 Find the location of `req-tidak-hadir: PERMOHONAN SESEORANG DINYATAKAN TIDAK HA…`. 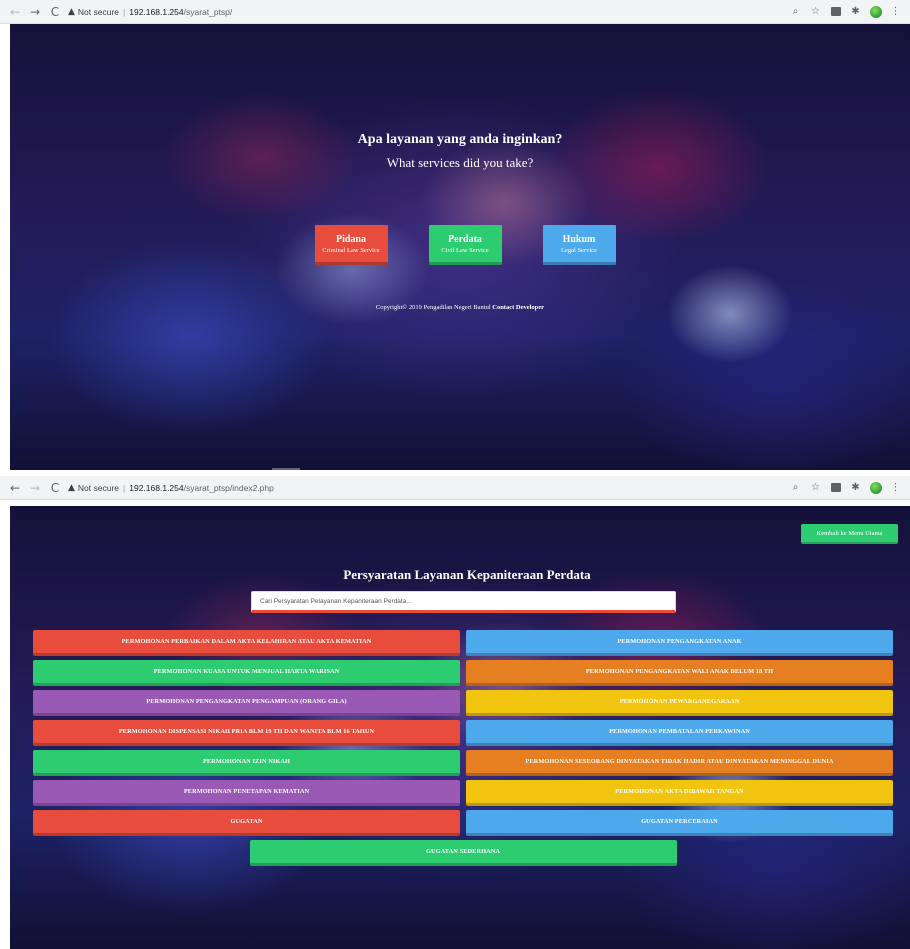

req-tidak-hadir: PERMOHONAN SESEORANG DINYATAKAN TIDAK HA… is located at coordinates (679, 763).